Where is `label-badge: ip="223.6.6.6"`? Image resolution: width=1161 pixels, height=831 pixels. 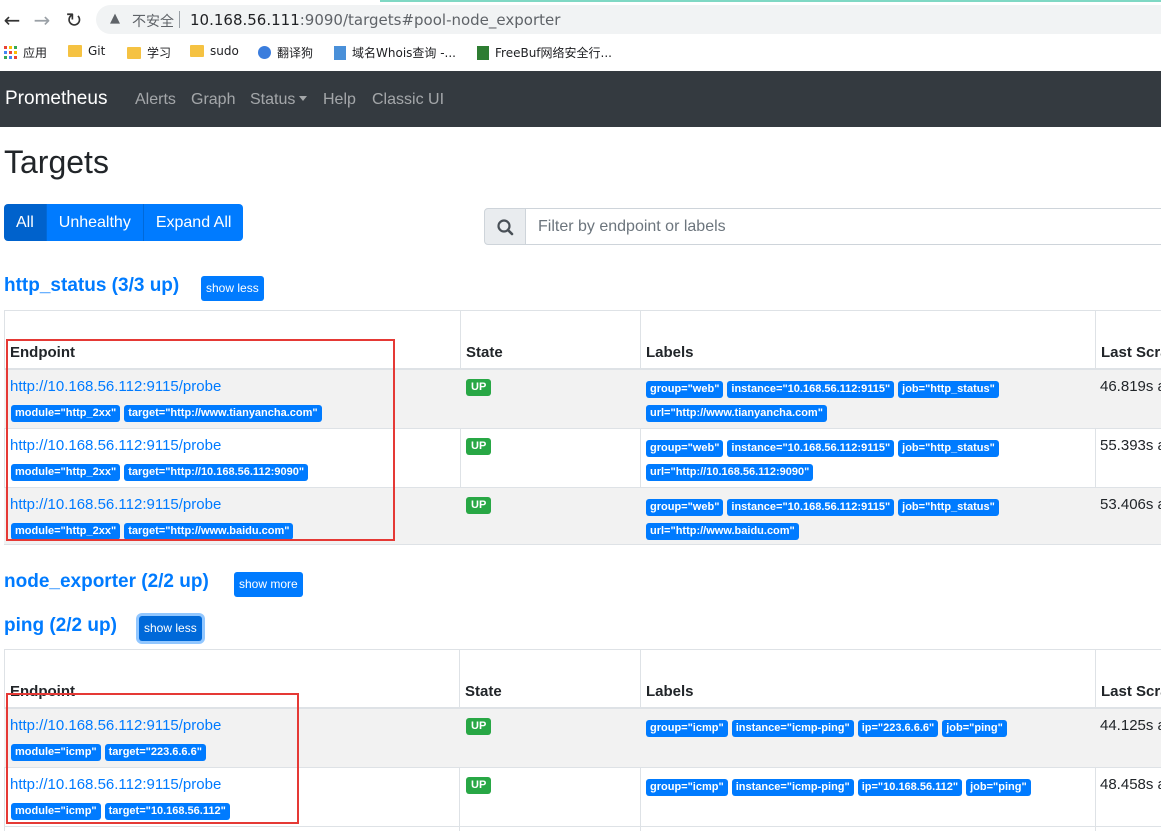
label-badge: ip="223.6.6.6" is located at coordinates (898, 728).